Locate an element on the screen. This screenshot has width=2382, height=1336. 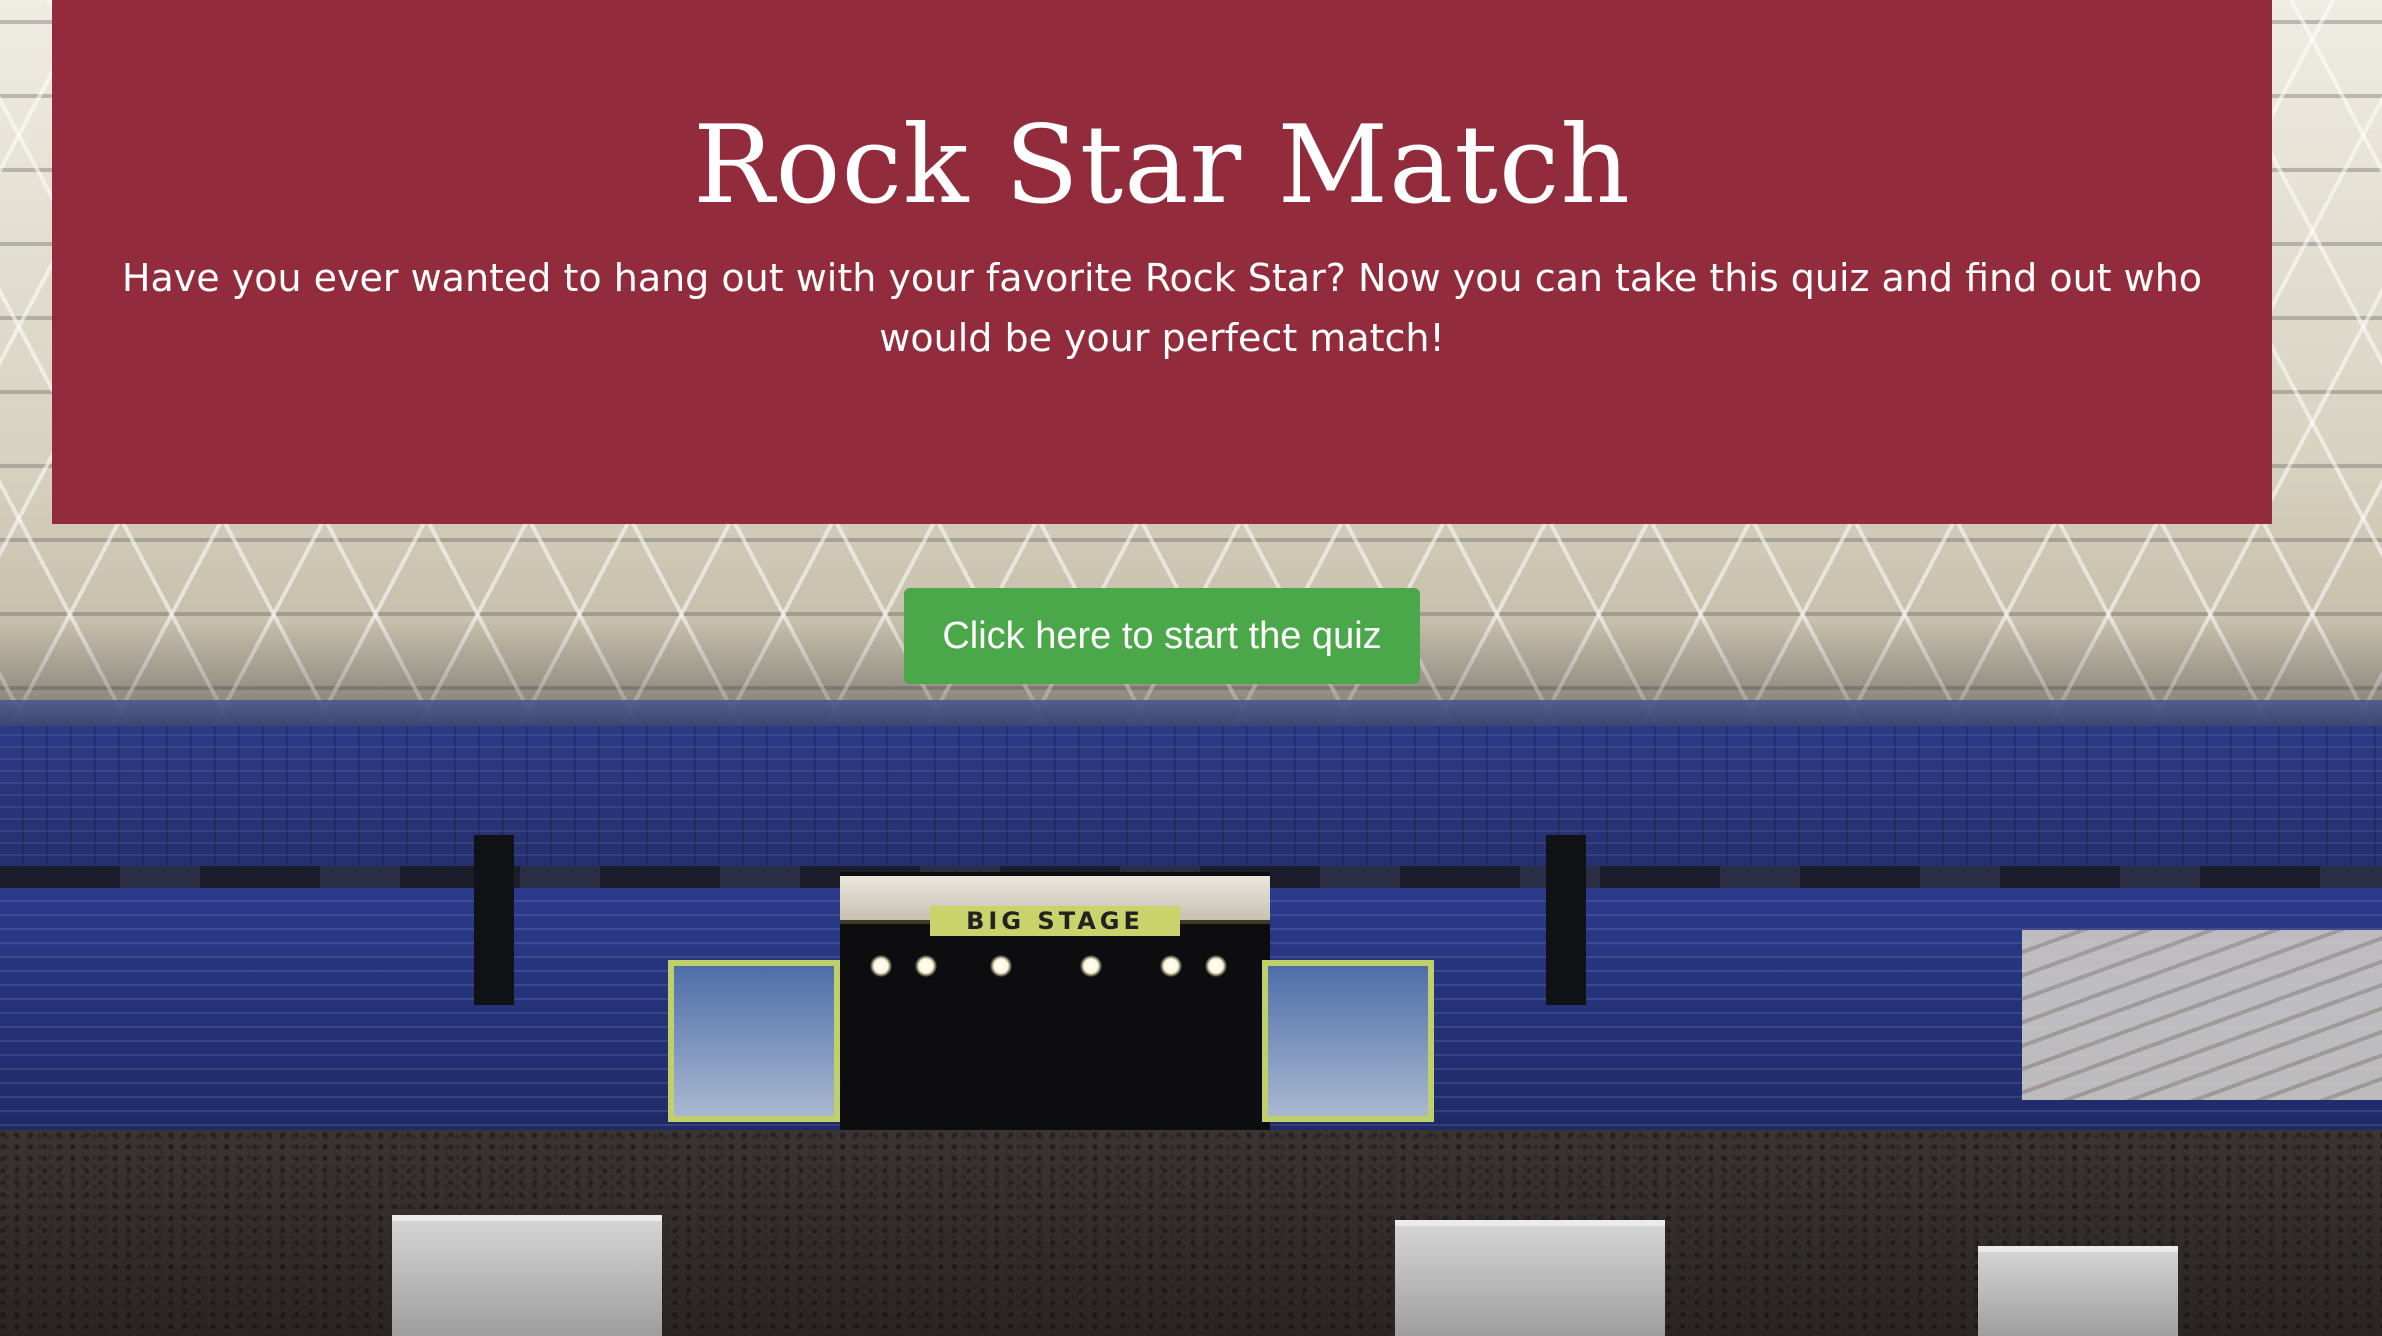
banner-ring is located at coordinates (1191, 713).